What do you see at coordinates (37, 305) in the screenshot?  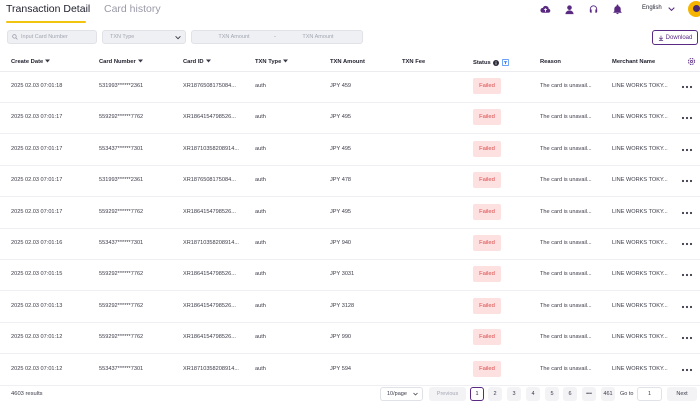 I see `create-date-cell: 2025 02.03 07:01:13` at bounding box center [37, 305].